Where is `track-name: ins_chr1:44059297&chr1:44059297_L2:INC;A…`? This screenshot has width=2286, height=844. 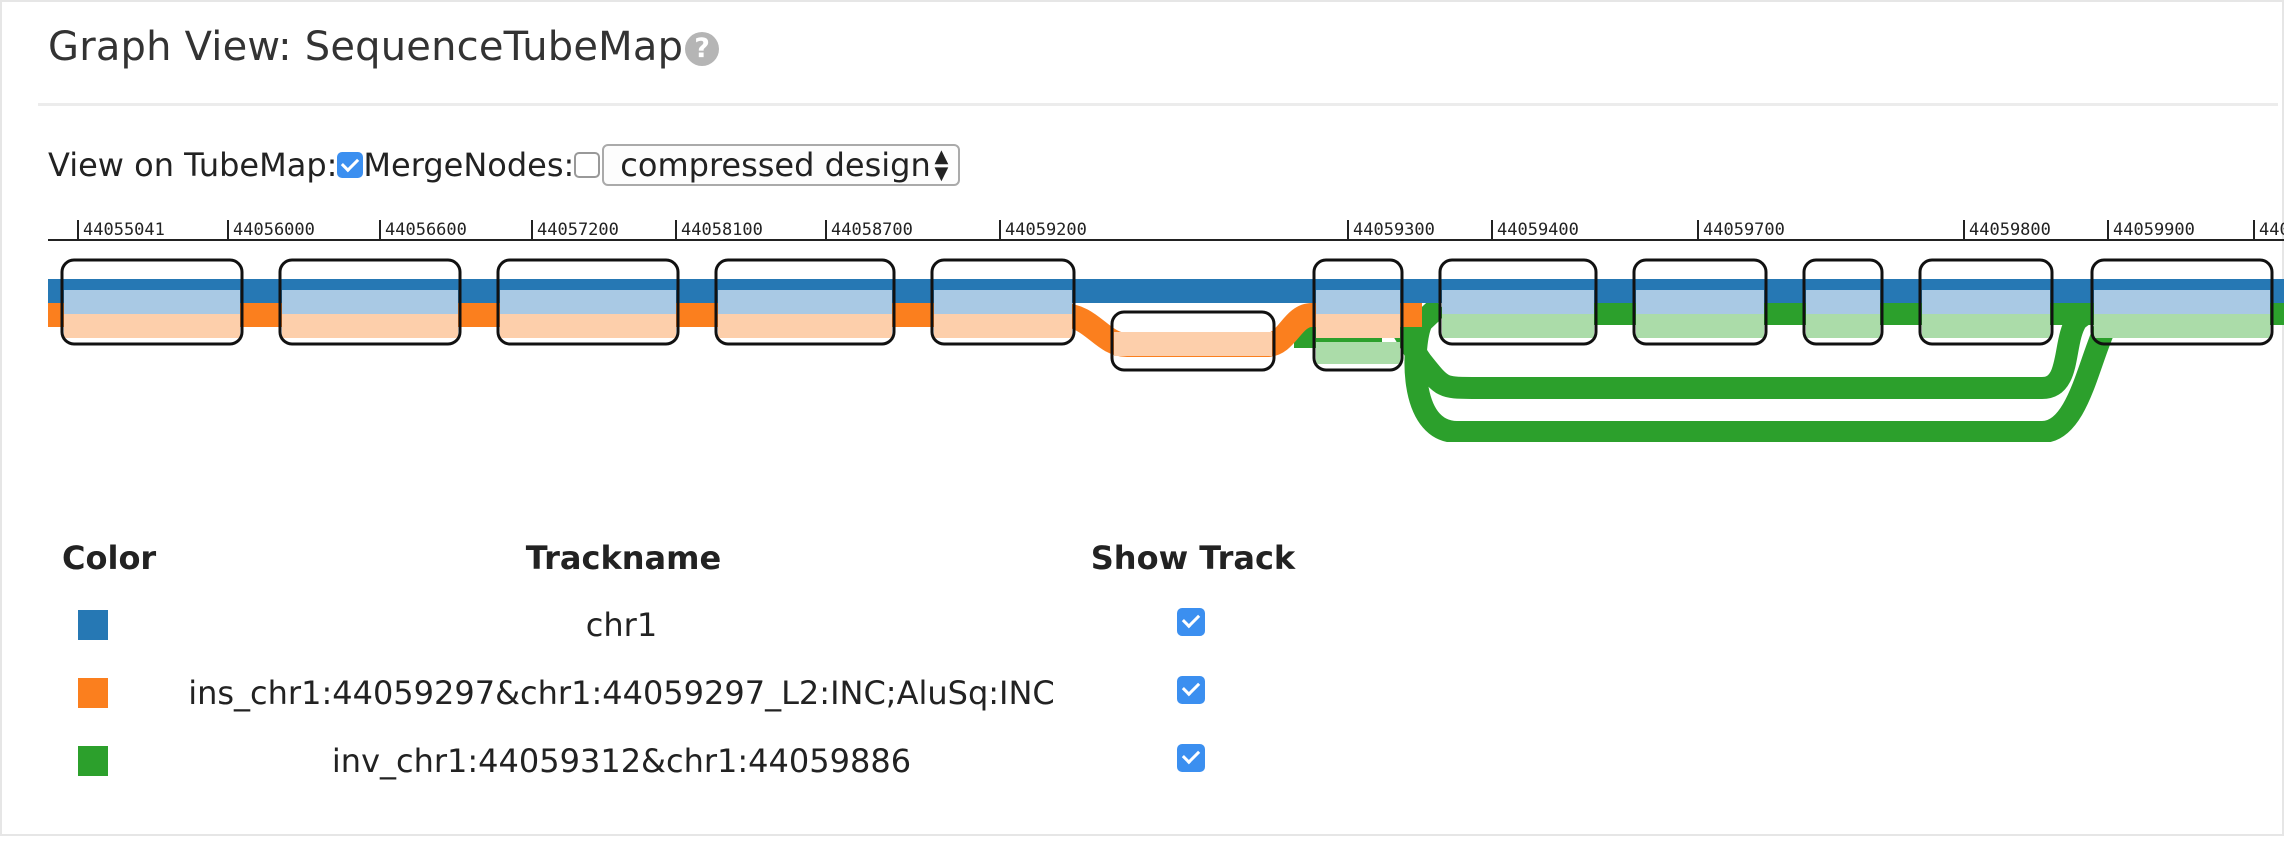
track-name: ins_chr1:44059297&chr1:44059297_L2:INC;A… is located at coordinates (621, 693).